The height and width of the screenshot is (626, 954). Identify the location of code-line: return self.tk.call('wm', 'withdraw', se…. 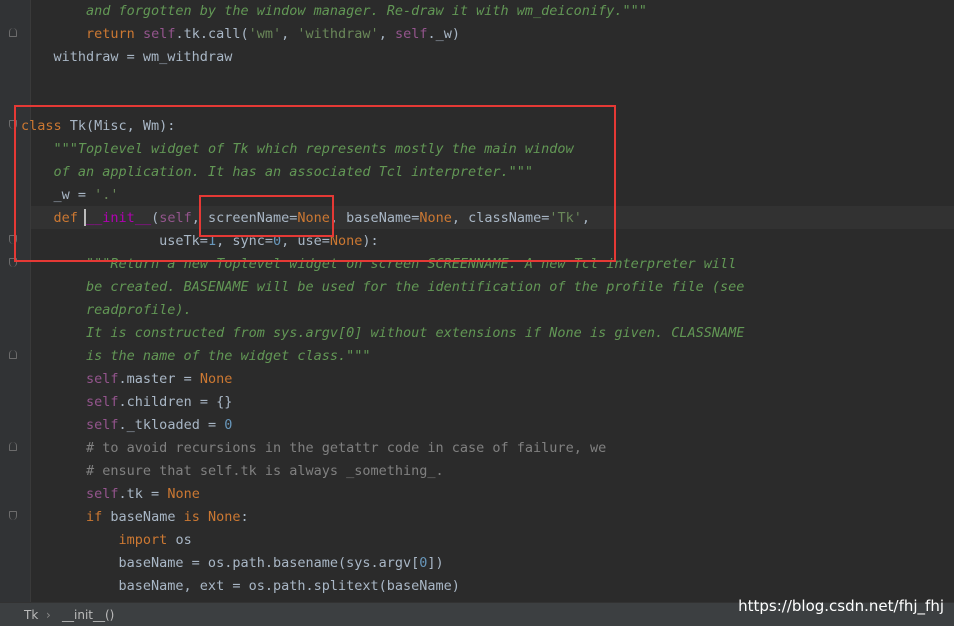
(240, 34).